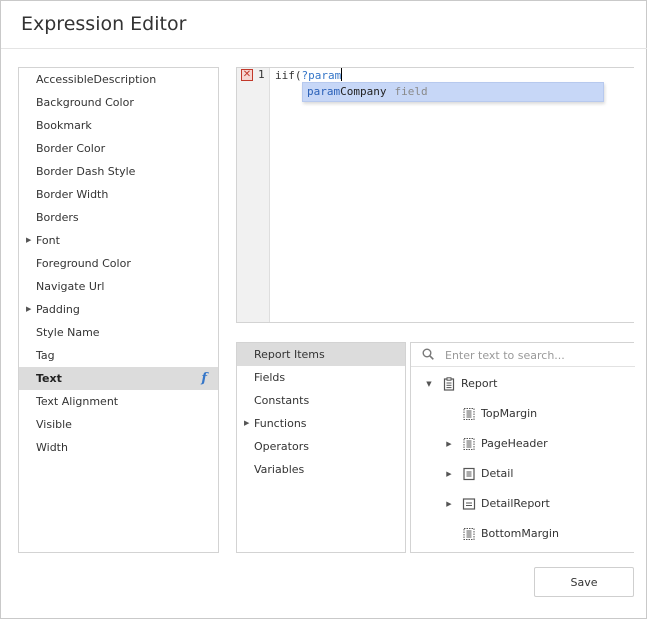 This screenshot has height=619, width=647. I want to click on line-number: 1, so click(261, 74).